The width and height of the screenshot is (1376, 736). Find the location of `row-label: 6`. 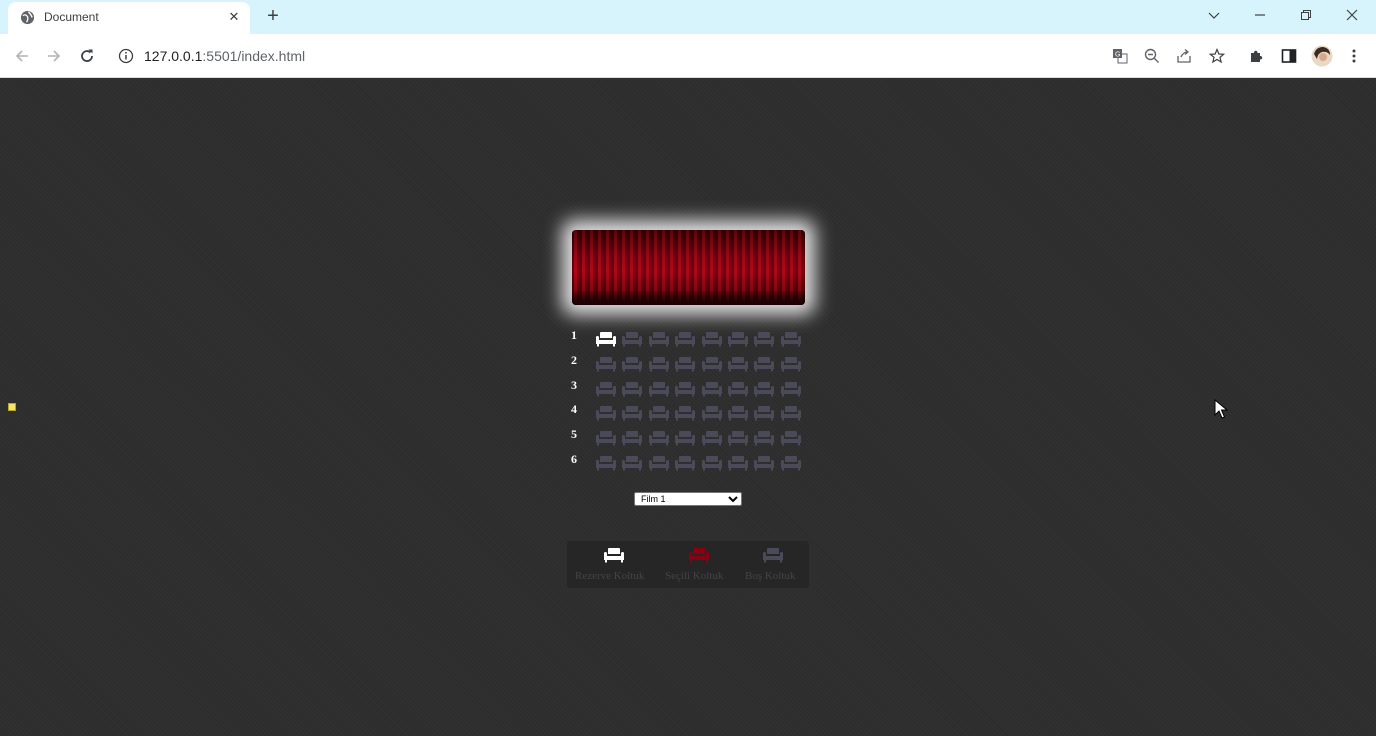

row-label: 6 is located at coordinates (574, 459).